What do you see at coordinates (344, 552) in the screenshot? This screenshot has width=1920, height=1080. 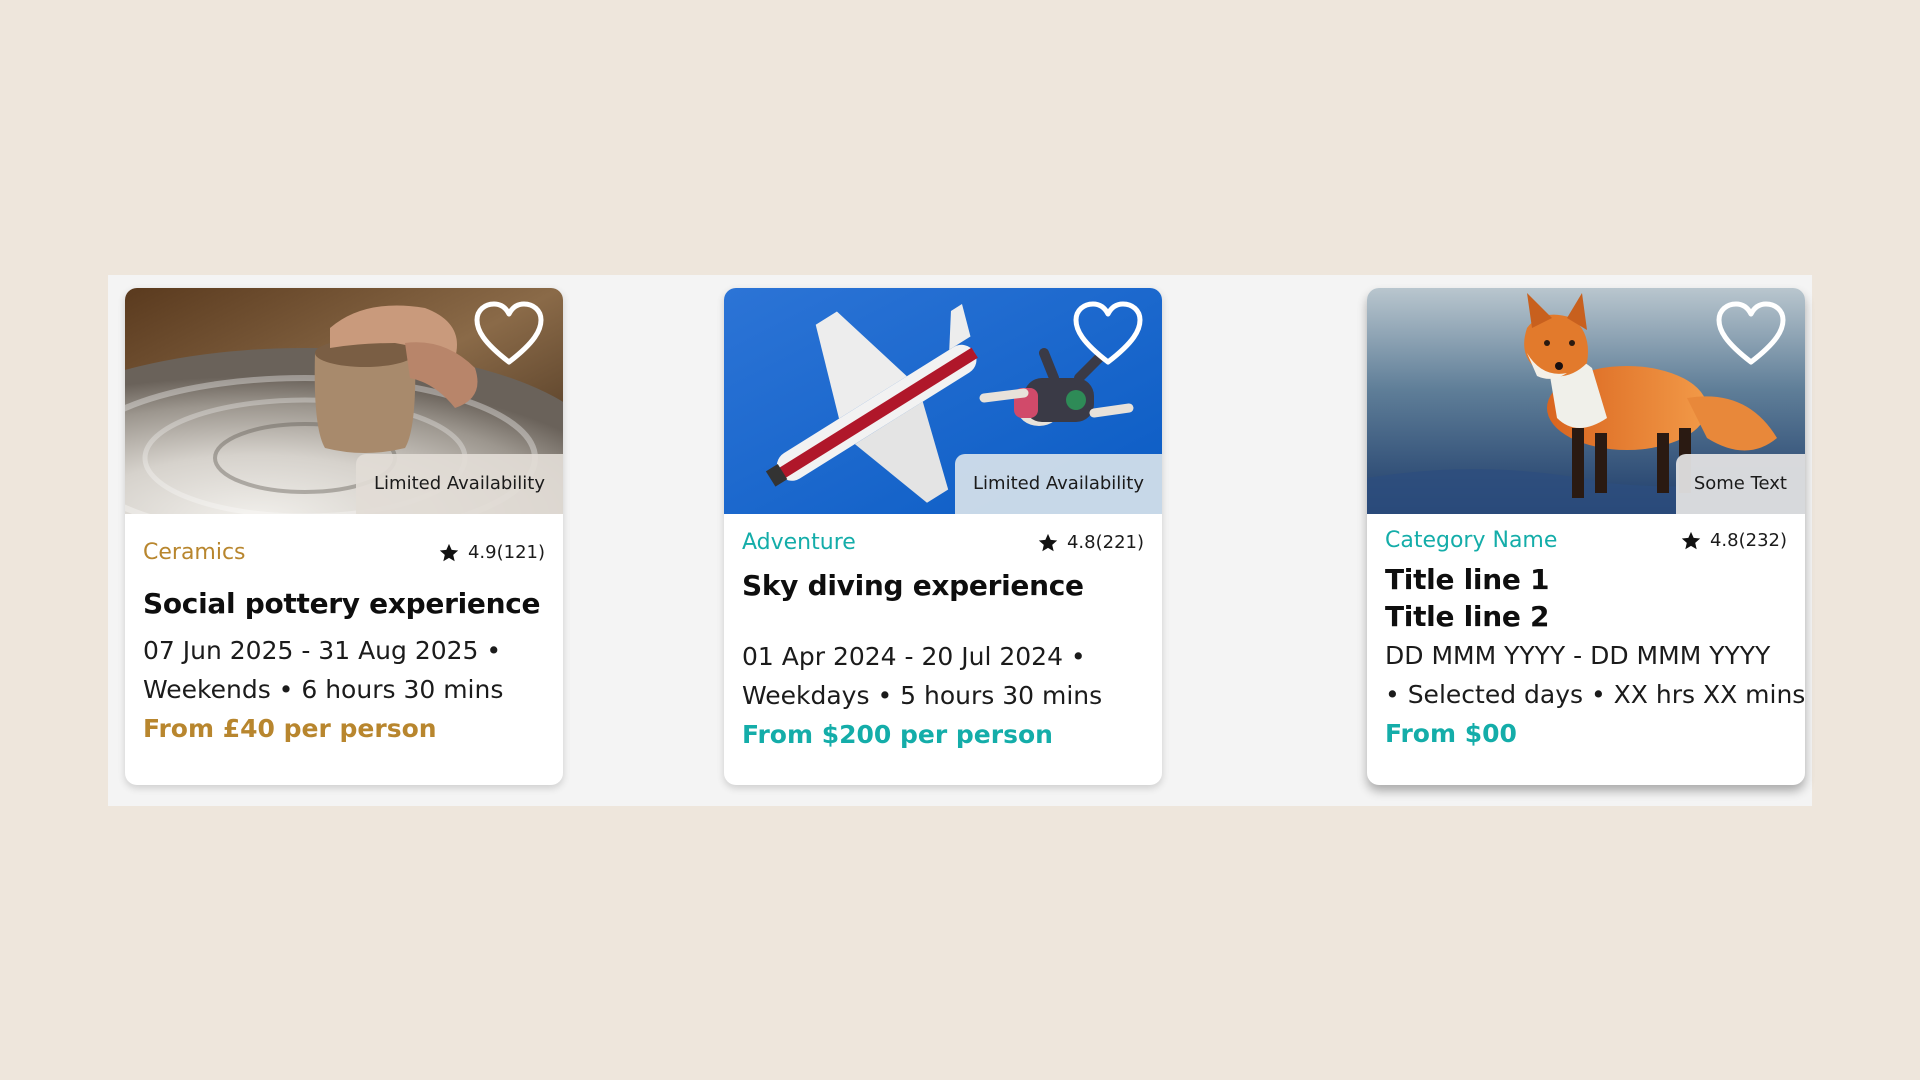 I see `category-row: Ceramics 4.9(121)` at bounding box center [344, 552].